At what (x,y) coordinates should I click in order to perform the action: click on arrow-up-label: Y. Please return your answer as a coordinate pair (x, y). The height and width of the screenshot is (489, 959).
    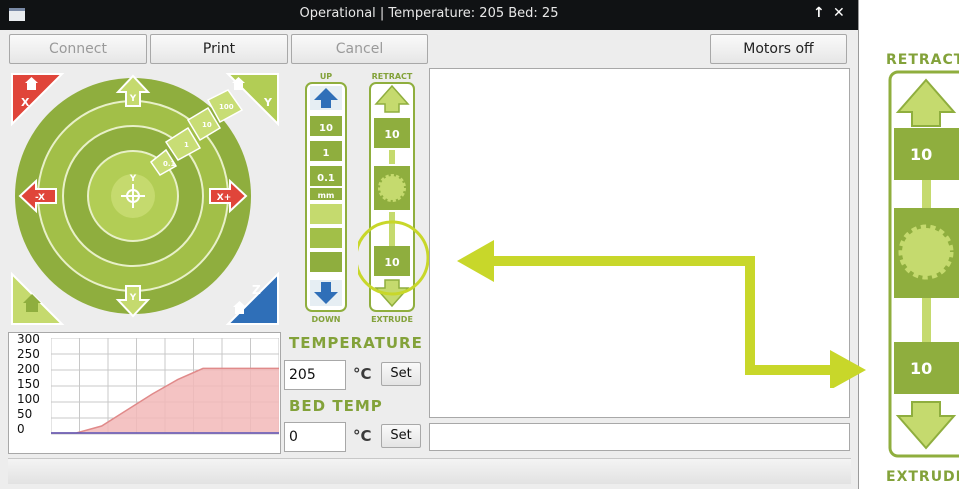
    Looking at the image, I should click on (133, 99).